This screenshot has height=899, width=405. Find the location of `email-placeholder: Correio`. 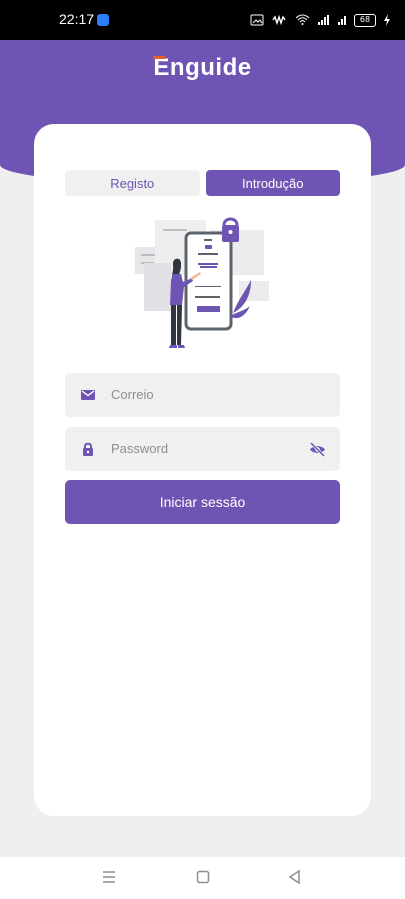

email-placeholder: Correio is located at coordinates (132, 394).